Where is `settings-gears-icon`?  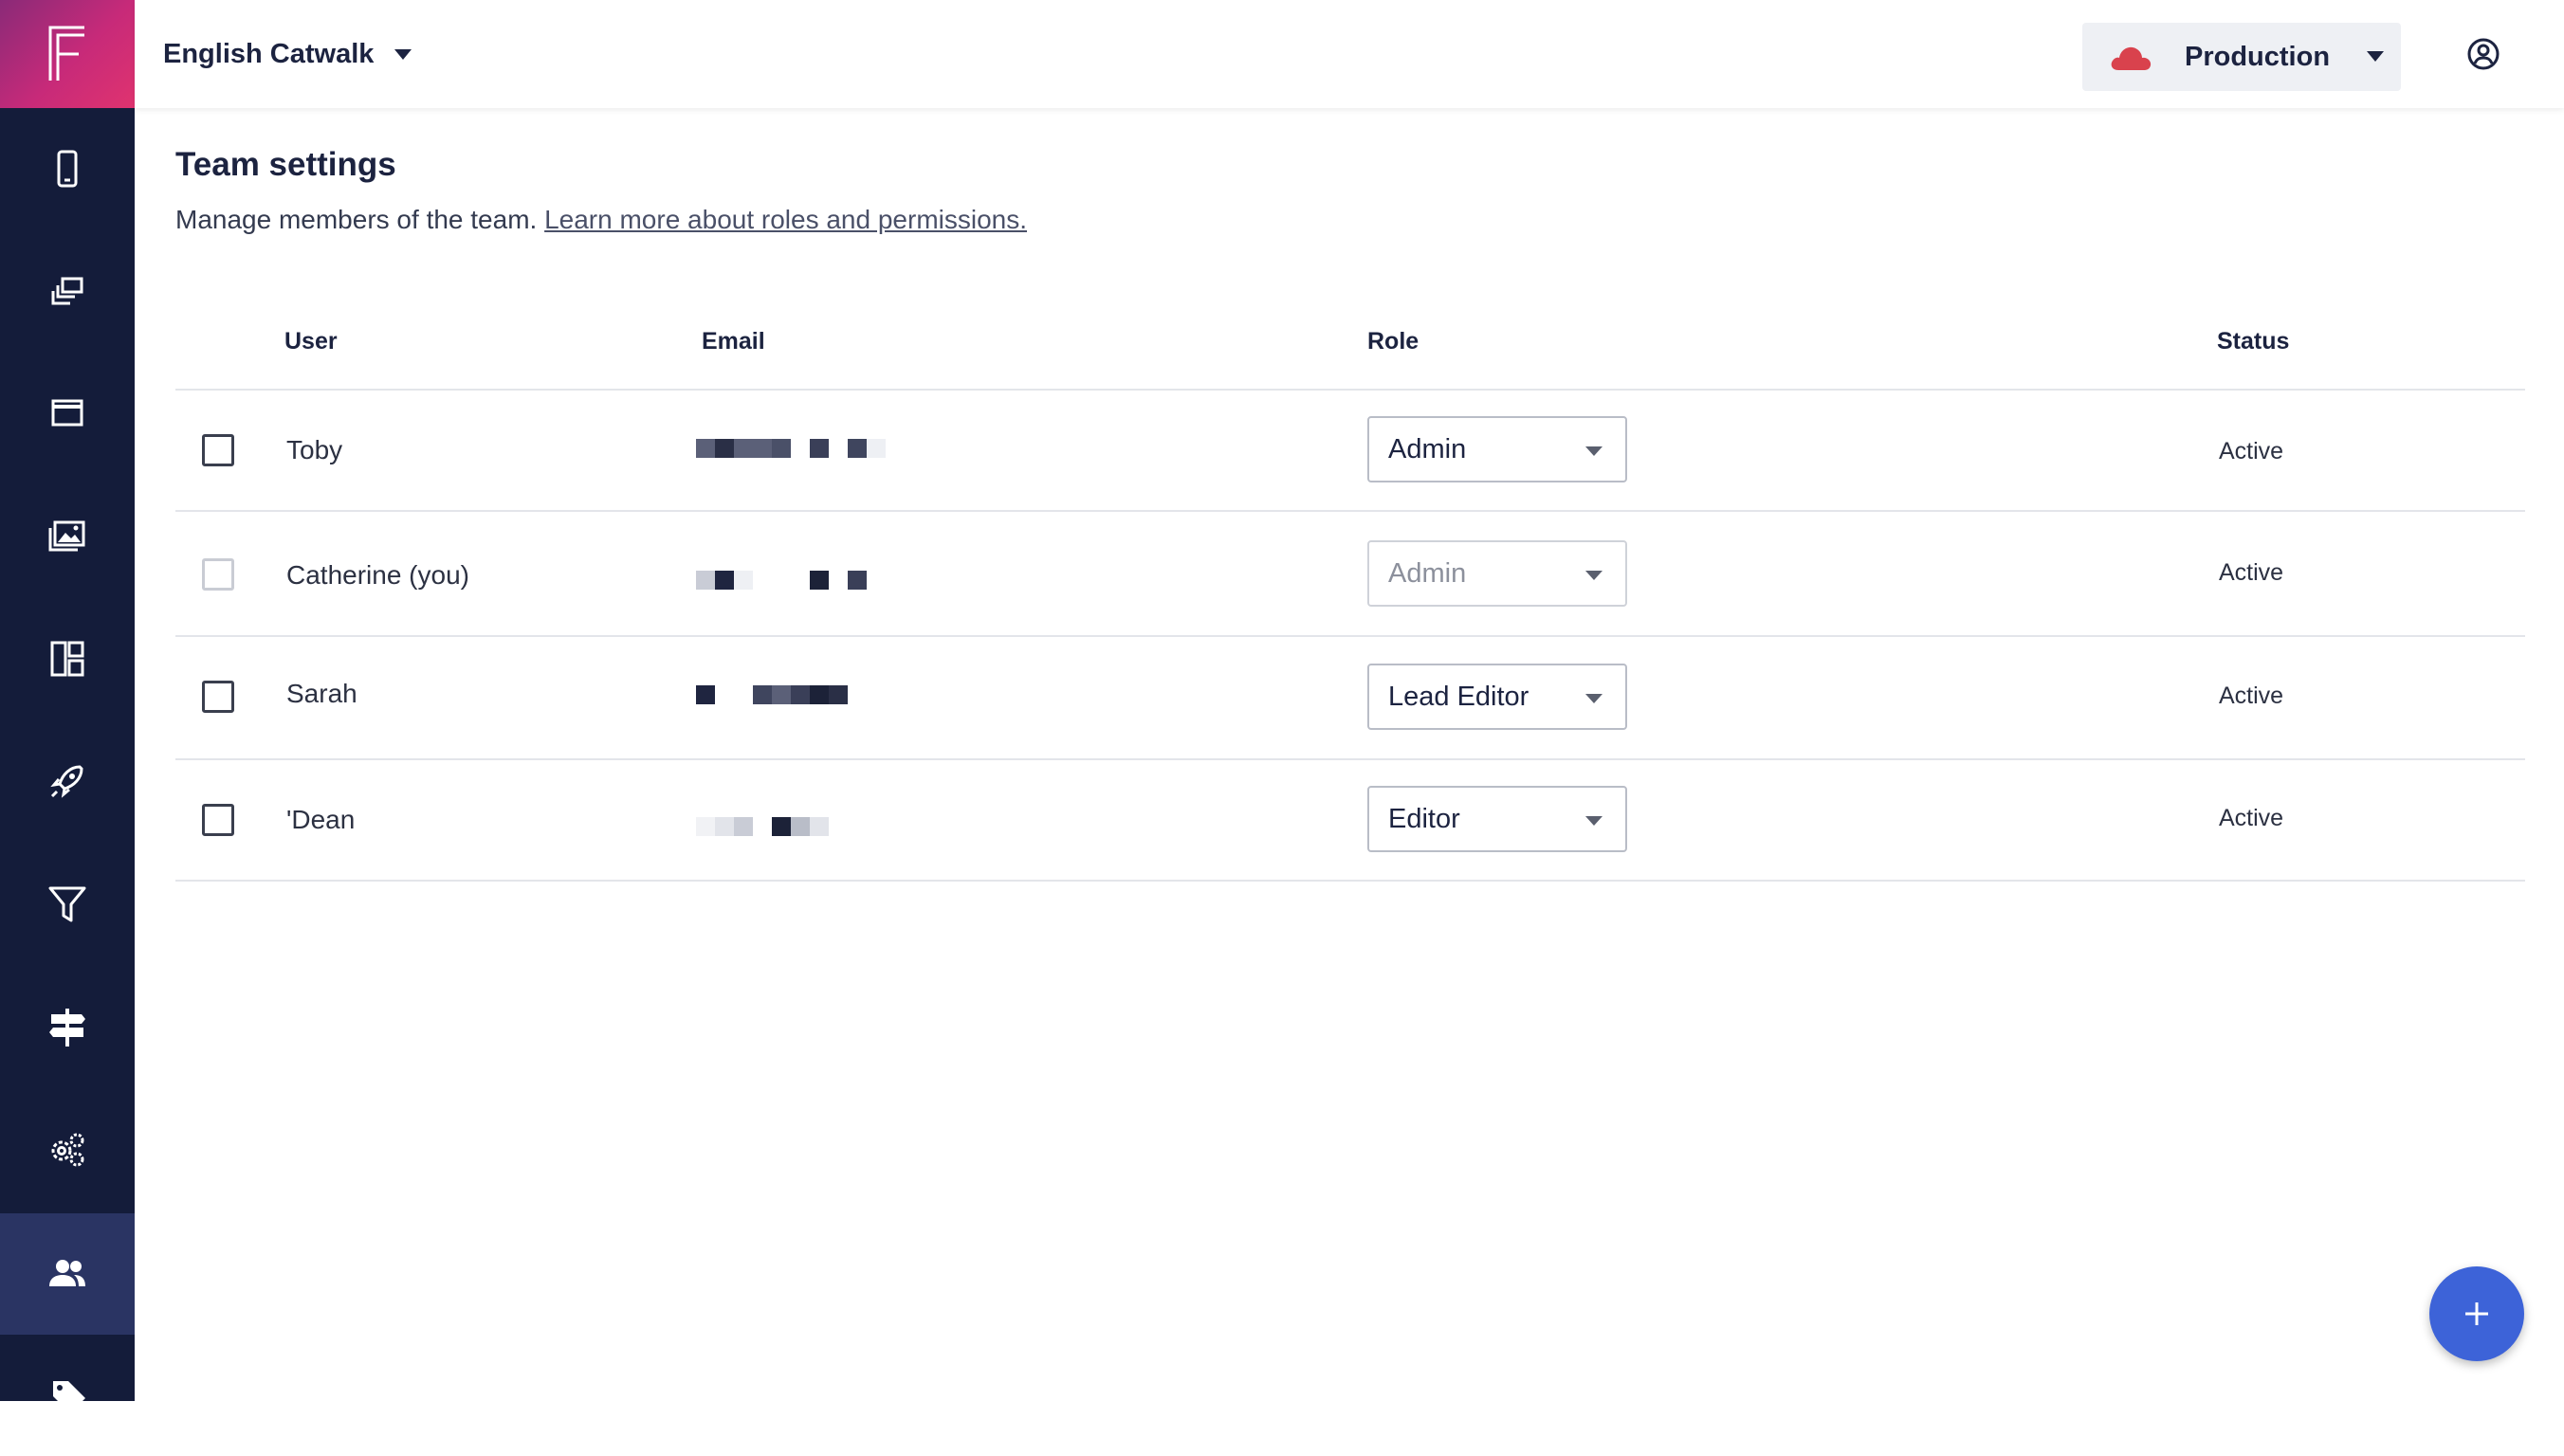 settings-gears-icon is located at coordinates (67, 1150).